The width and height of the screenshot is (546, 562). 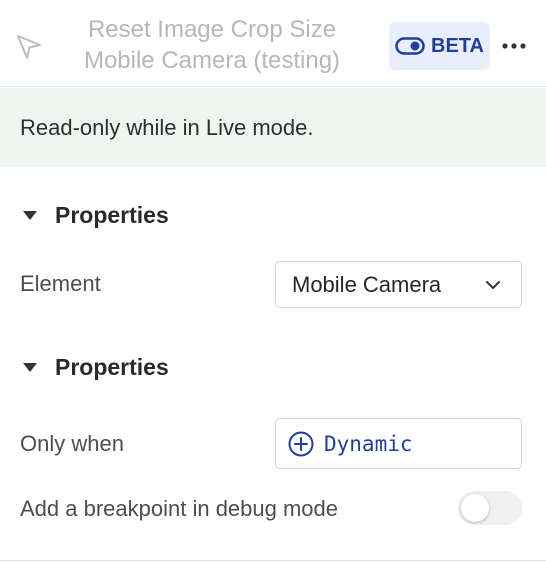 I want to click on notice-text: Read-only while in Live mode., so click(x=167, y=127).